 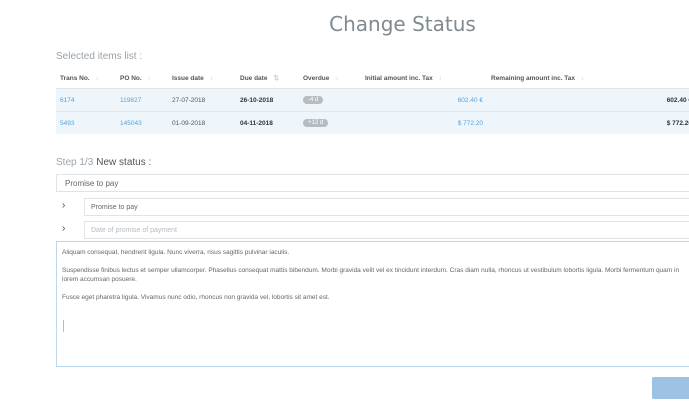 I want to click on column-header-trans-no: Trans No. ↕, so click(x=86, y=78).